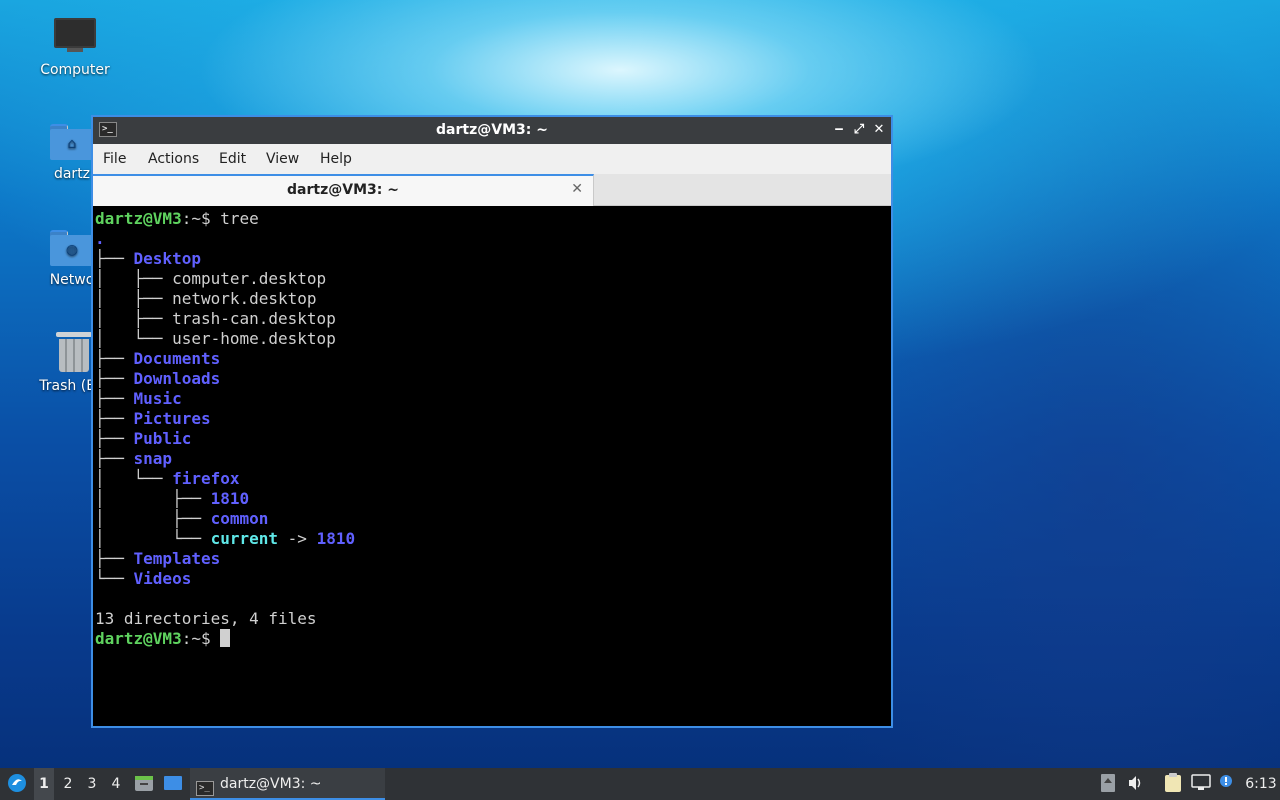 The image size is (1280, 800). What do you see at coordinates (74, 352) in the screenshot?
I see `trash-icon` at bounding box center [74, 352].